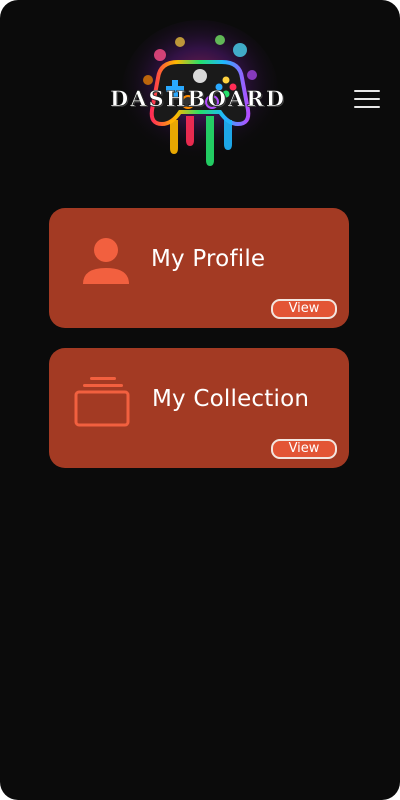  What do you see at coordinates (231, 399) in the screenshot?
I see `collection-card-label: My Collection` at bounding box center [231, 399].